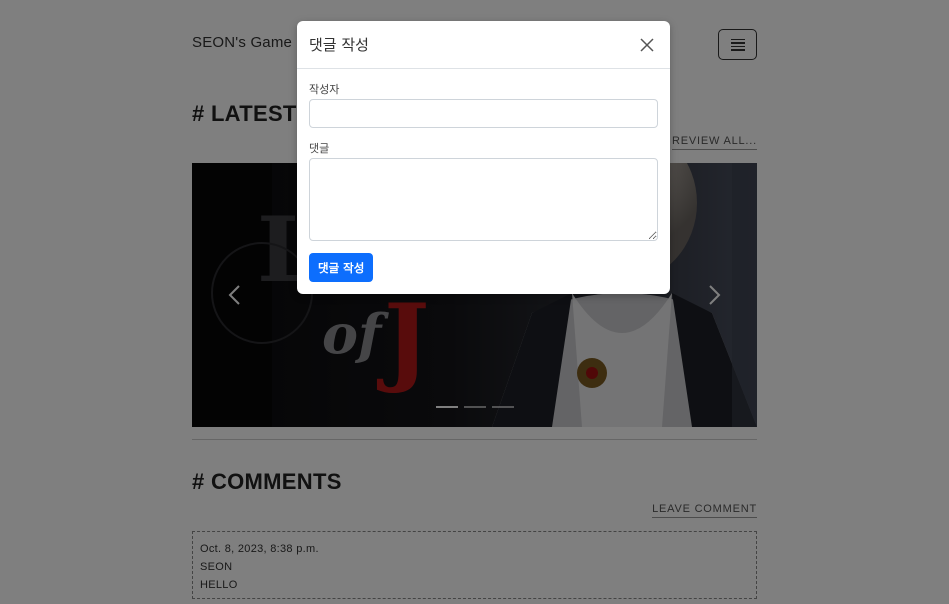 The width and height of the screenshot is (949, 604). I want to click on comment-textarea, so click(483, 199).